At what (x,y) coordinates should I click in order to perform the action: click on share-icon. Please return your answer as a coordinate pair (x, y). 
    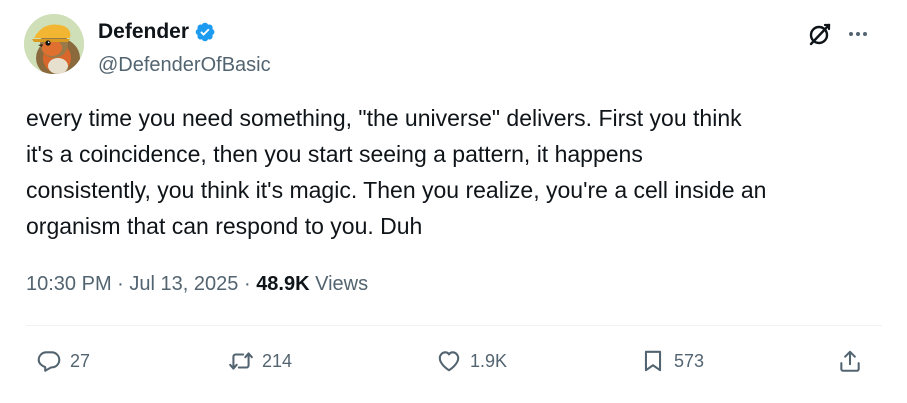
    Looking at the image, I should click on (850, 361).